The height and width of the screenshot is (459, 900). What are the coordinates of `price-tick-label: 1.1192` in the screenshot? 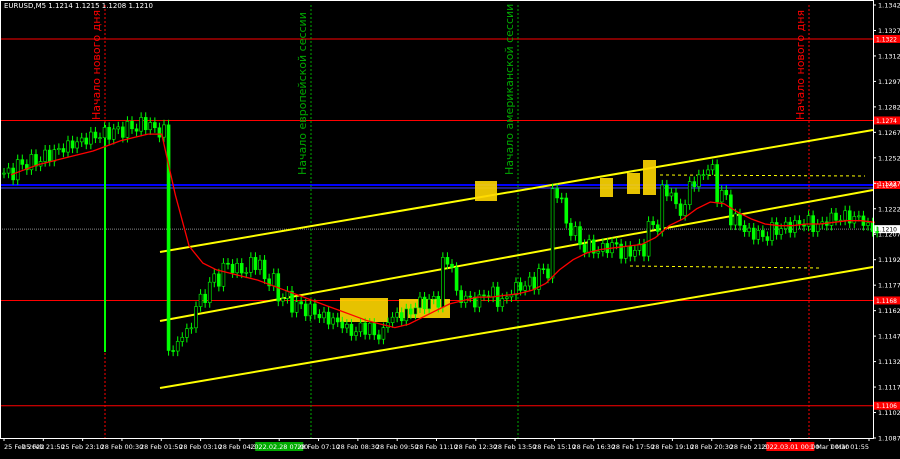 It's located at (889, 260).